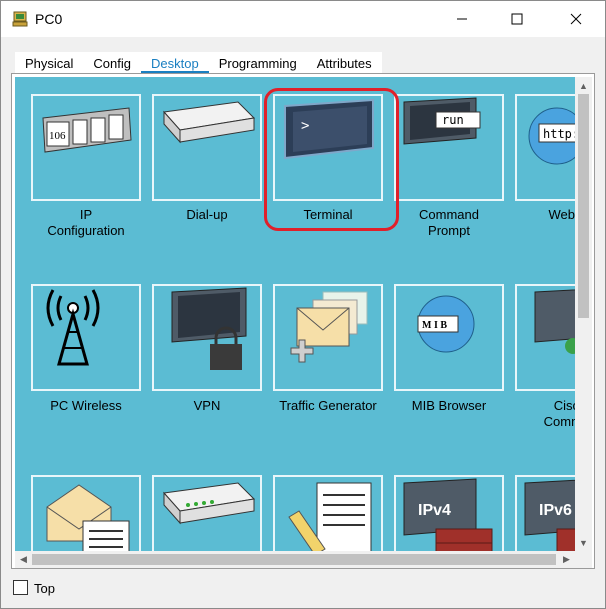 The height and width of the screenshot is (609, 606). What do you see at coordinates (207, 405) in the screenshot?
I see `vpn-label: VPN` at bounding box center [207, 405].